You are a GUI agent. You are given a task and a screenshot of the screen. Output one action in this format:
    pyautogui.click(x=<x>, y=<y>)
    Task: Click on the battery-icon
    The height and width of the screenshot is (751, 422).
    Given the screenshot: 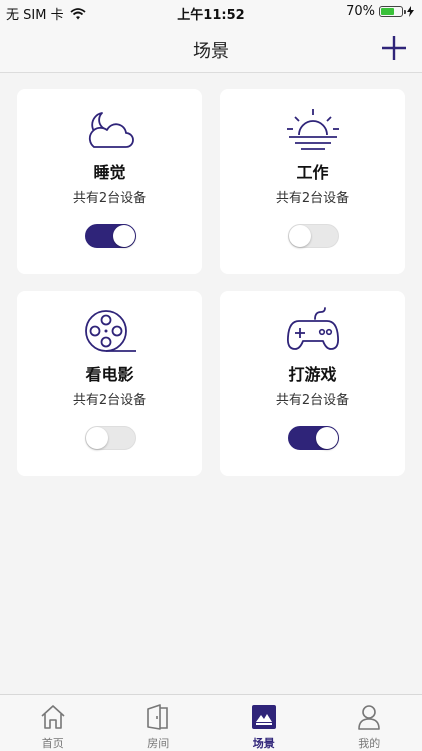 What is the action you would take?
    pyautogui.click(x=391, y=11)
    